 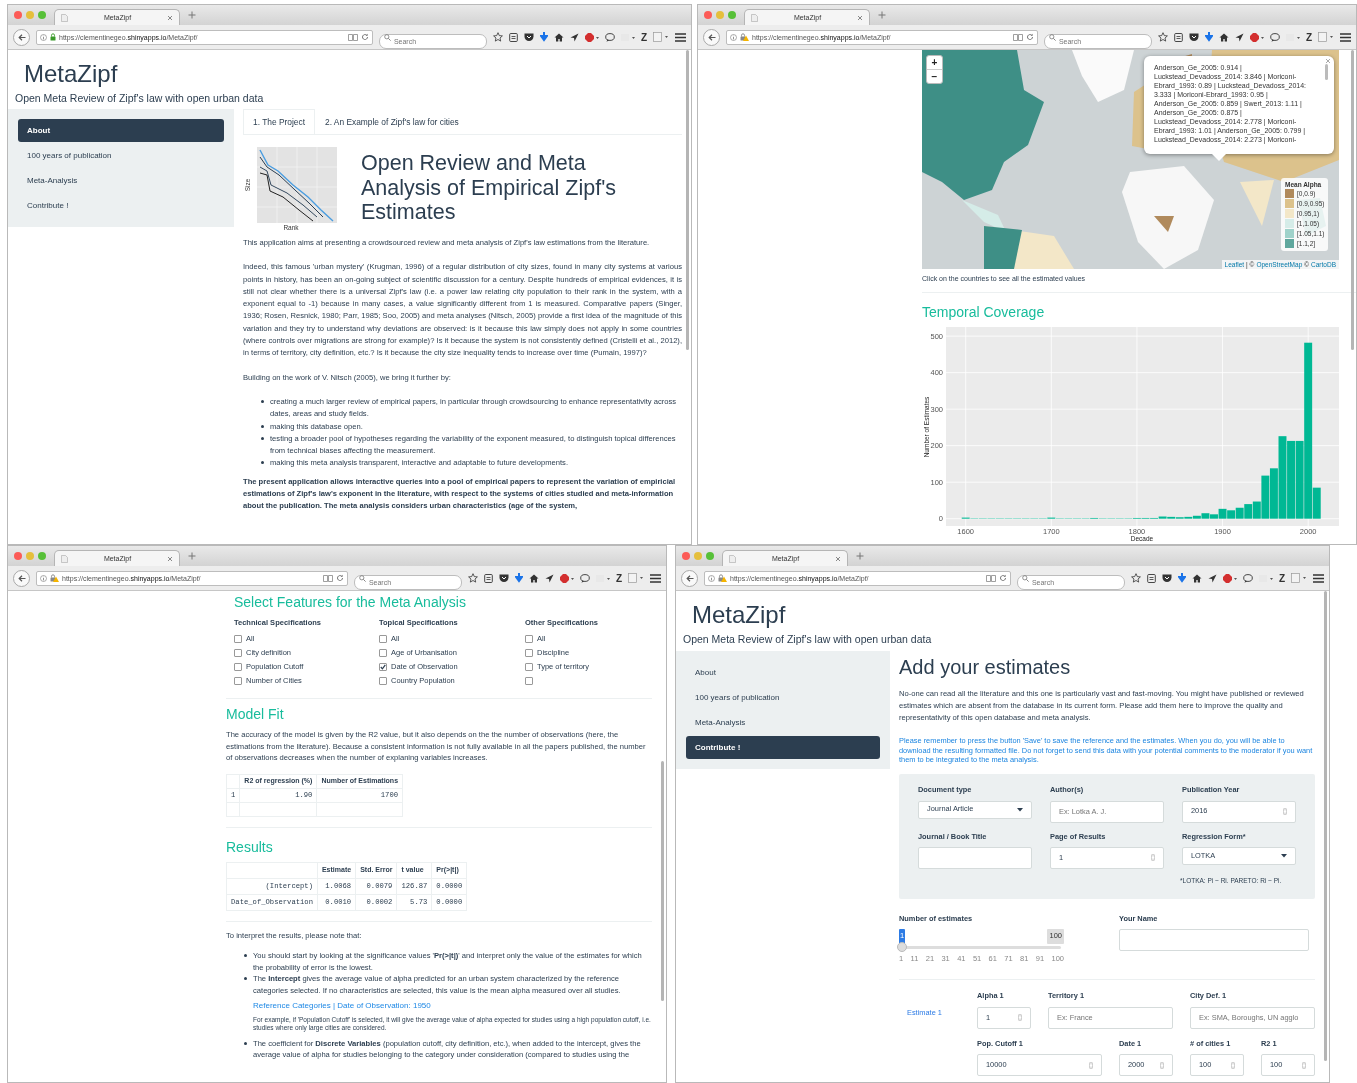 What do you see at coordinates (934, 62) in the screenshot?
I see `zoom-in-button: +` at bounding box center [934, 62].